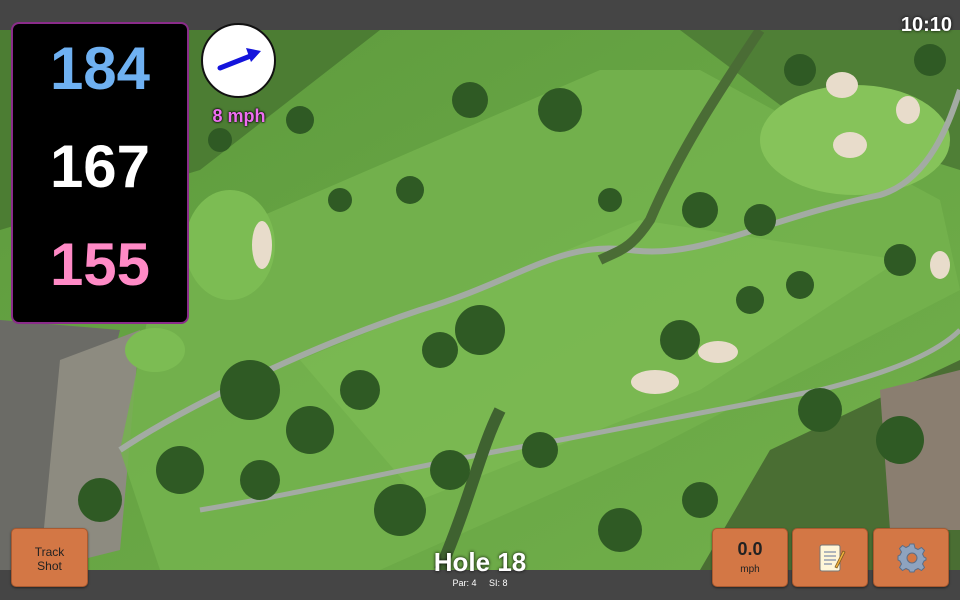  What do you see at coordinates (100, 68) in the screenshot?
I see `front-distance: 184` at bounding box center [100, 68].